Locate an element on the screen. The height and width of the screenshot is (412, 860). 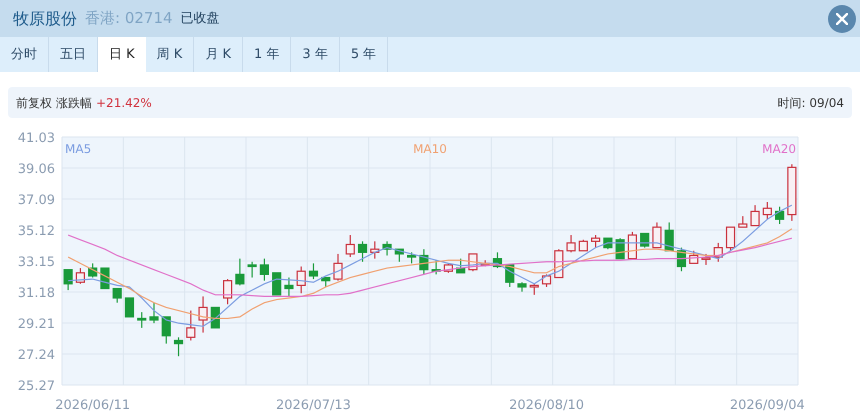
change-label: 涨跌幅 is located at coordinates (74, 103).